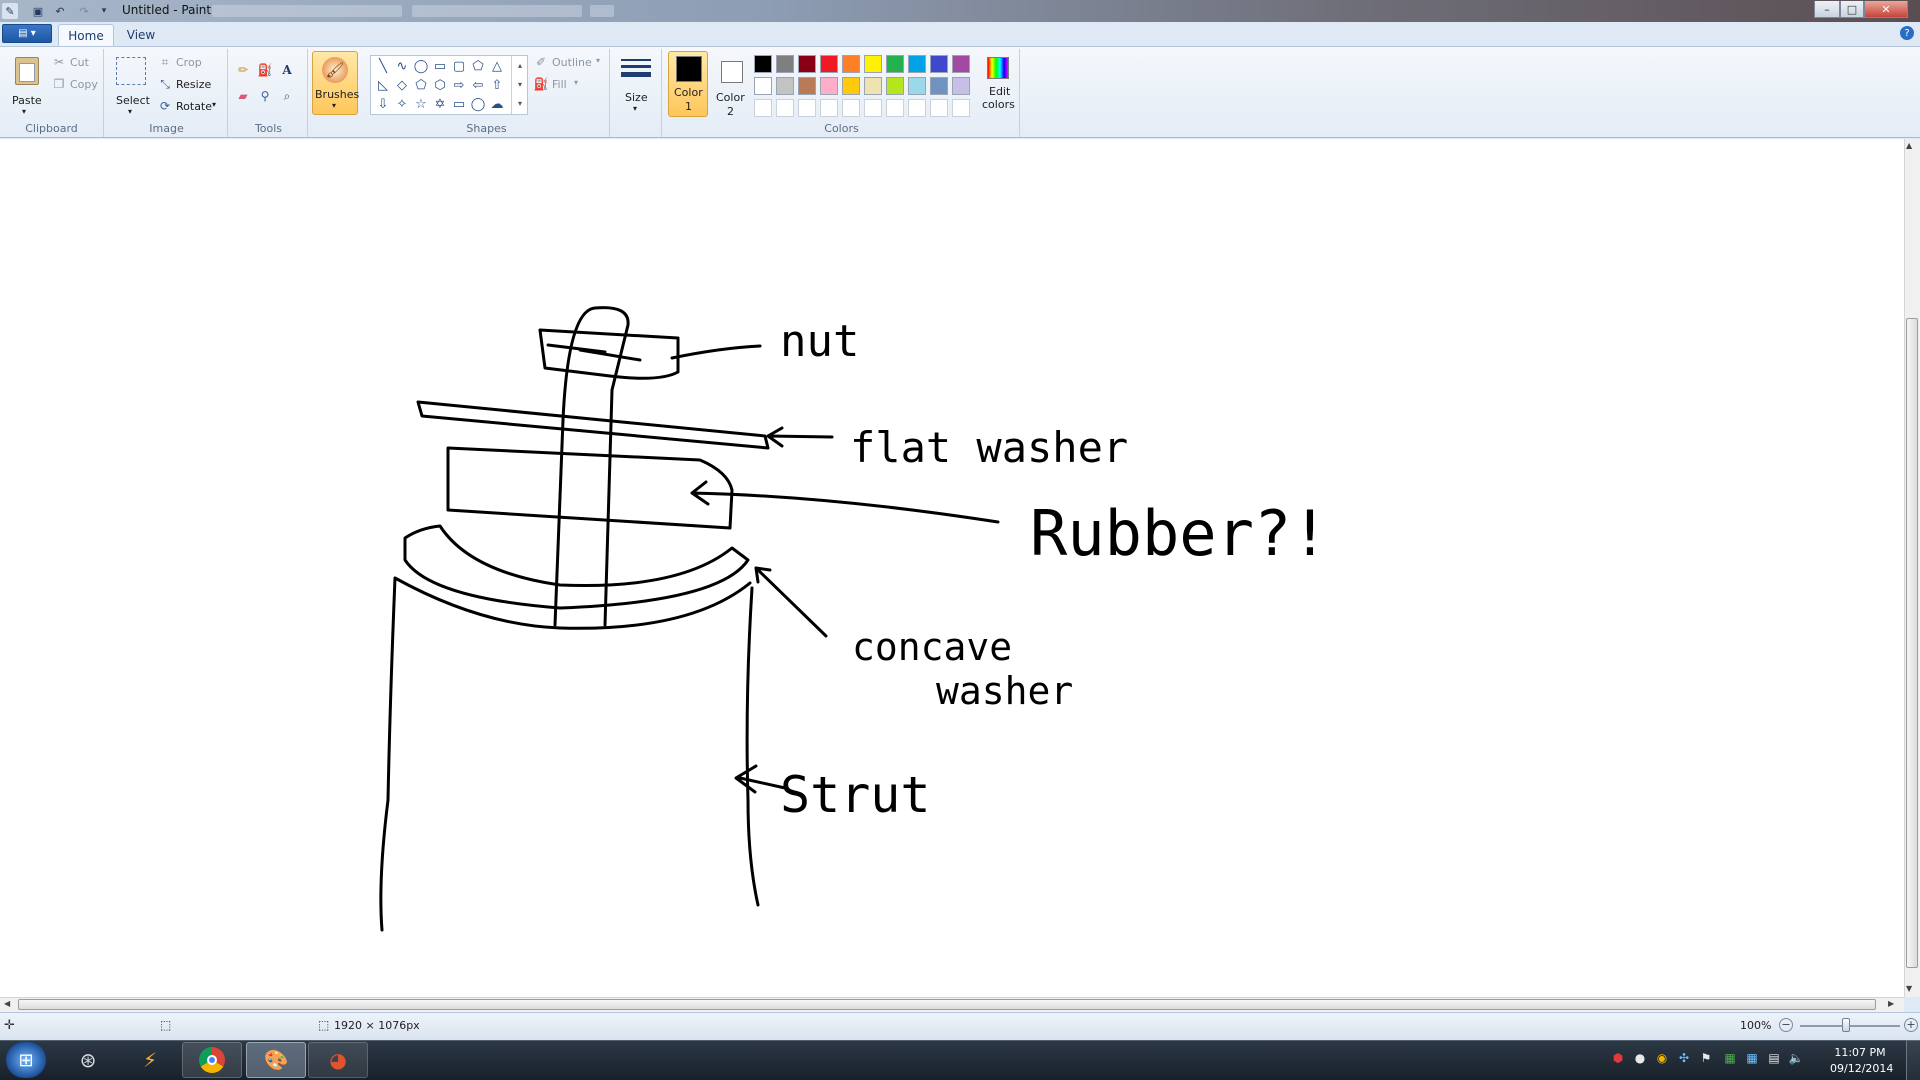 This screenshot has width=1920, height=1080. Describe the element at coordinates (1860, 1052) in the screenshot. I see `clock-time: 11:07 PM` at that location.